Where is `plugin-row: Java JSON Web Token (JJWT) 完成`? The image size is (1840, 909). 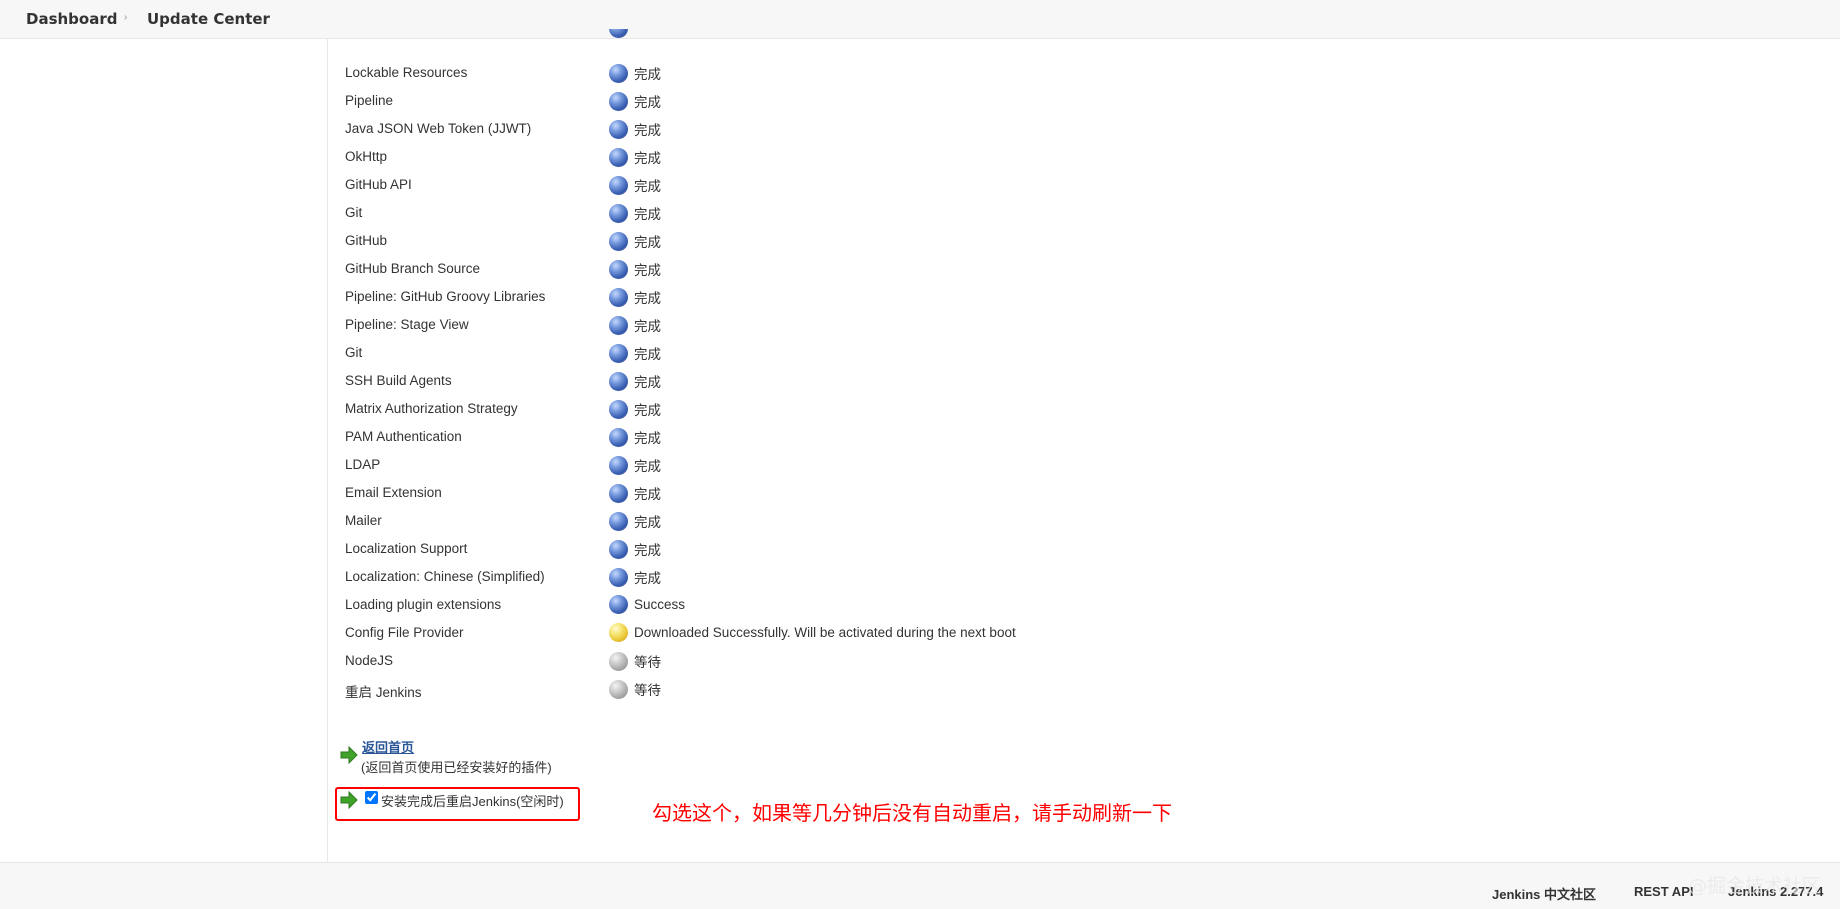
plugin-row: Java JSON Web Token (JJWT) 完成 is located at coordinates (795, 130).